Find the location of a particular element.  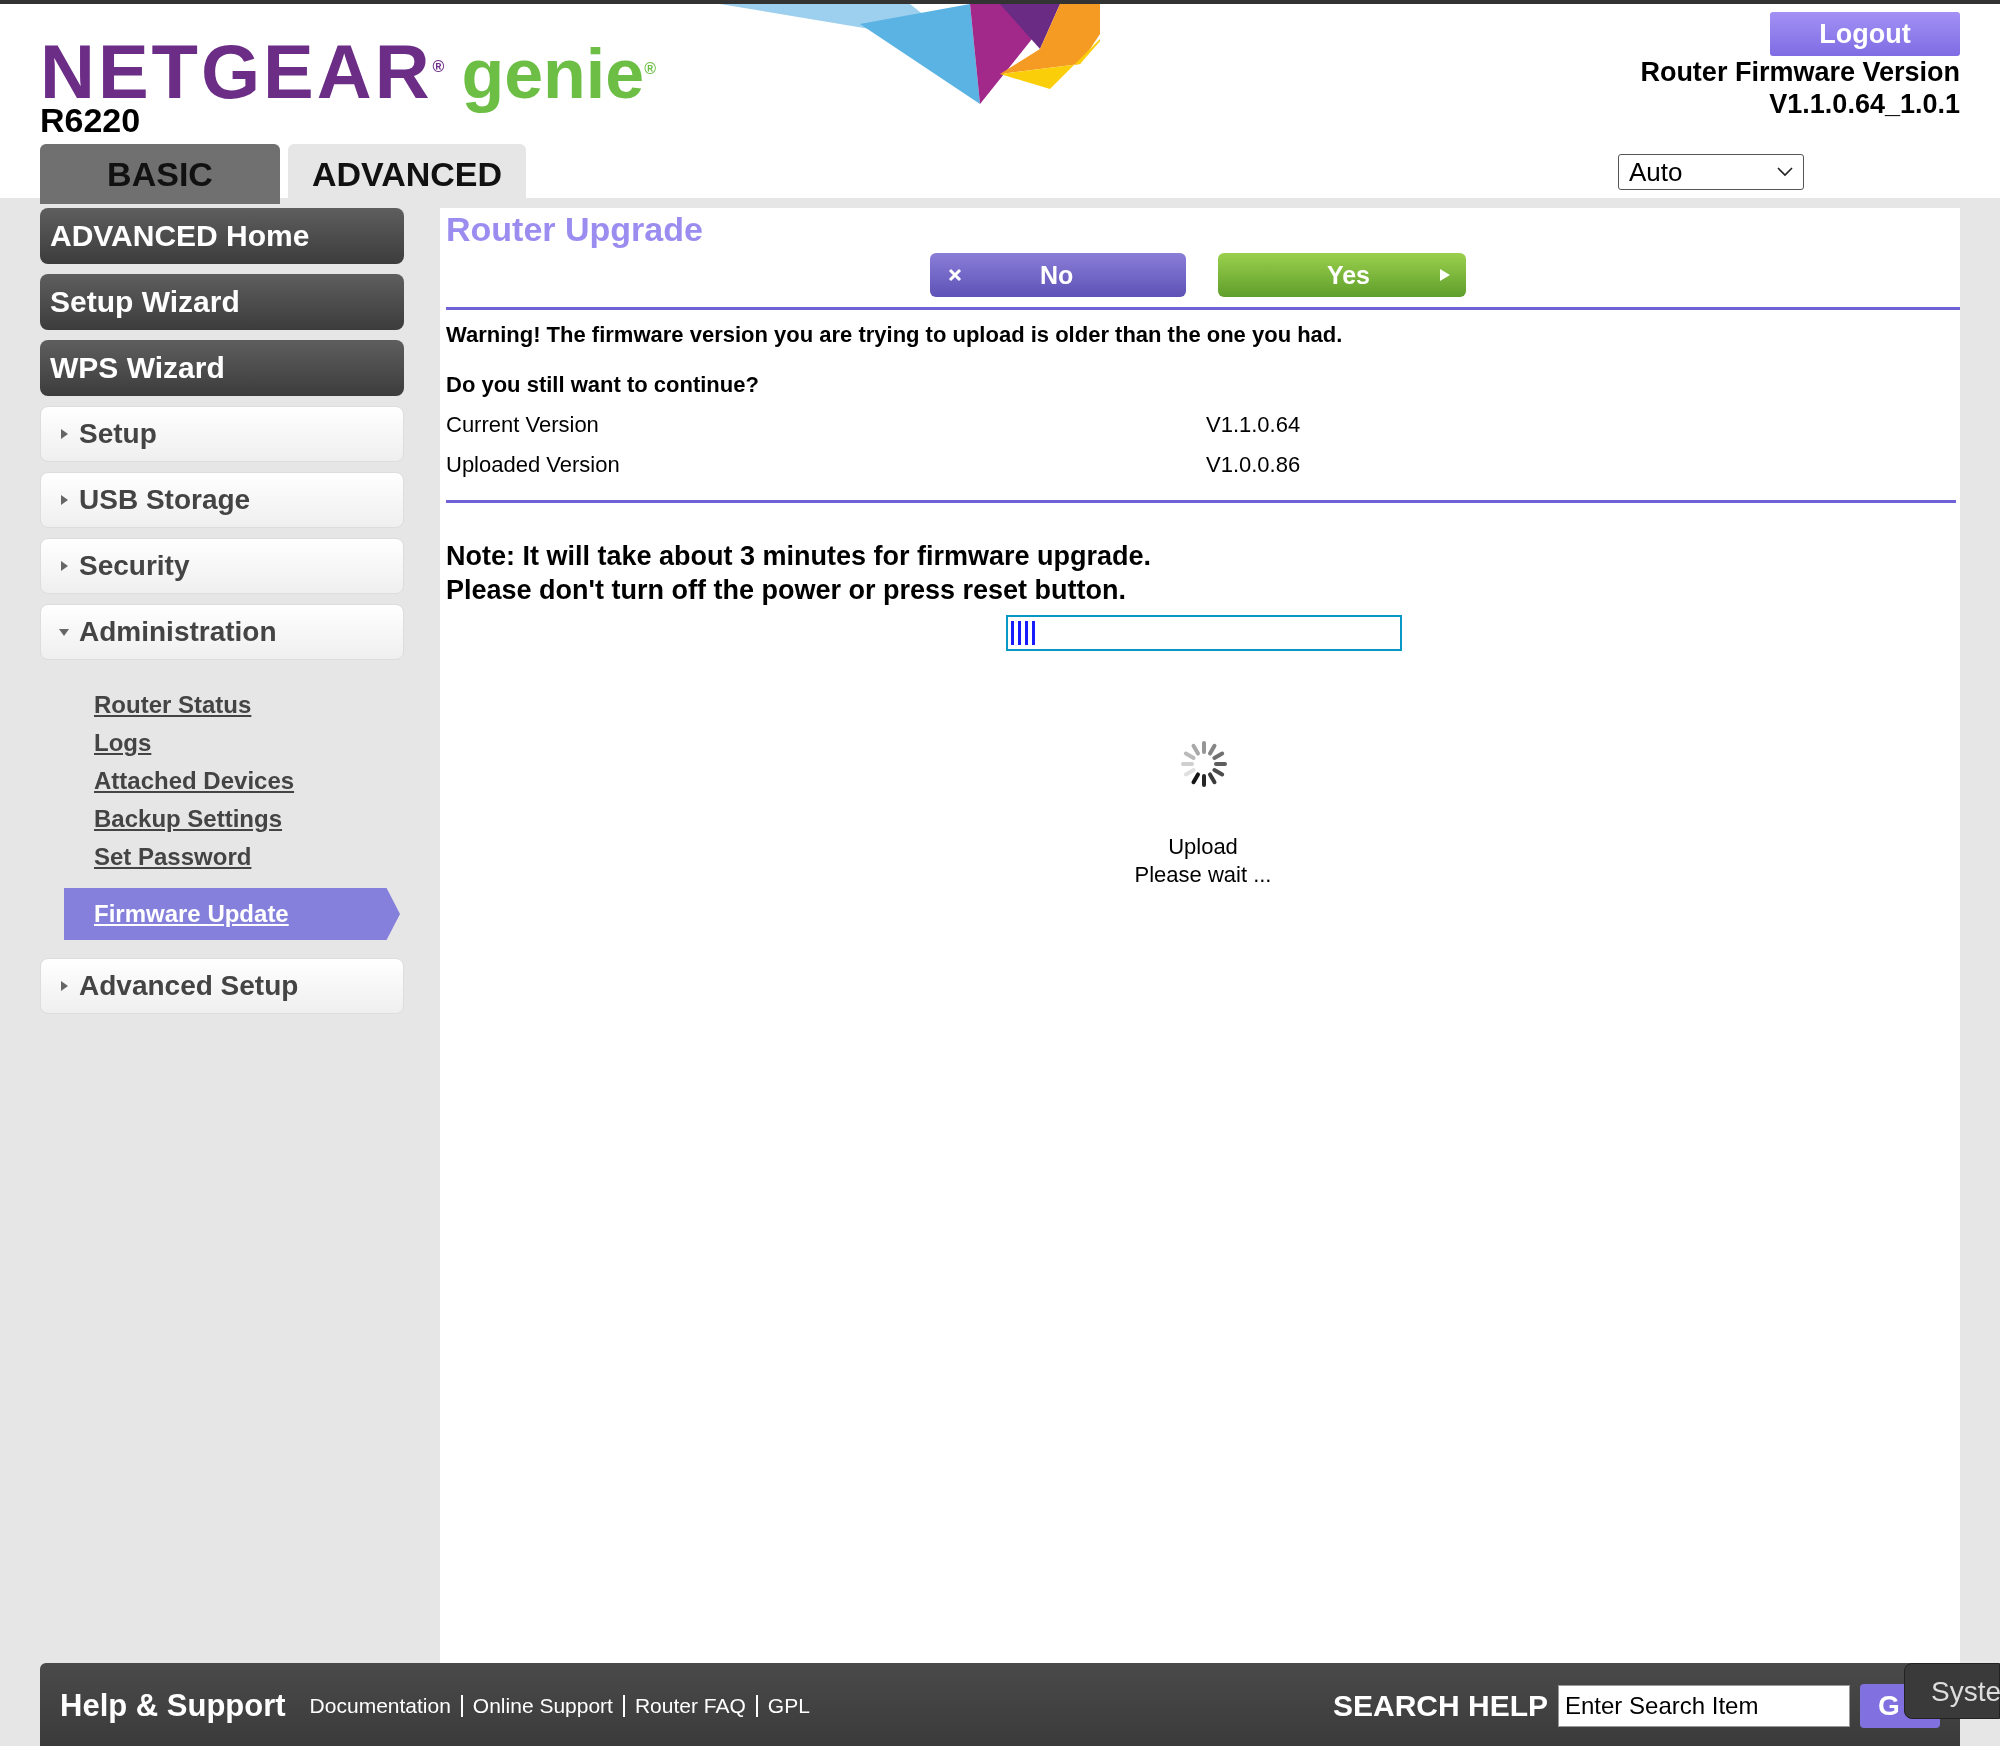

menu-button: Setup Wizard is located at coordinates (222, 302).